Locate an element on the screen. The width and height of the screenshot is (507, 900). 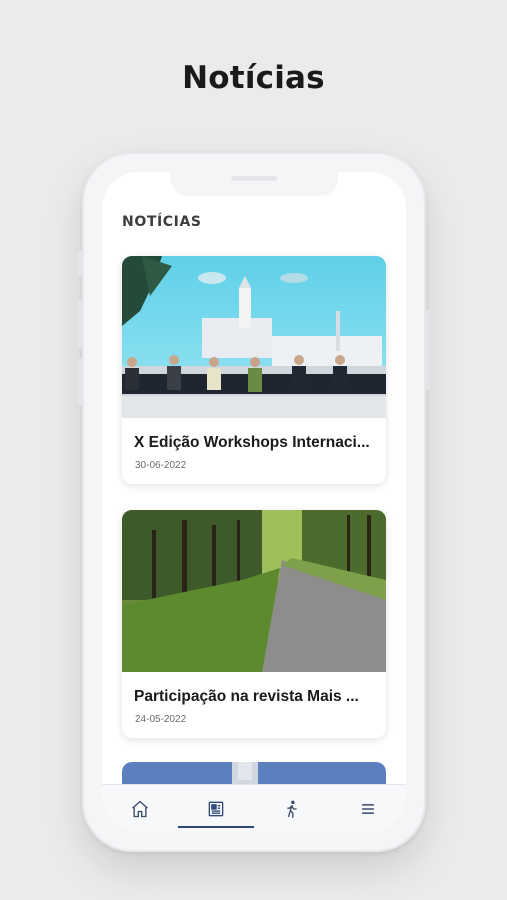
tab-news is located at coordinates (216, 808).